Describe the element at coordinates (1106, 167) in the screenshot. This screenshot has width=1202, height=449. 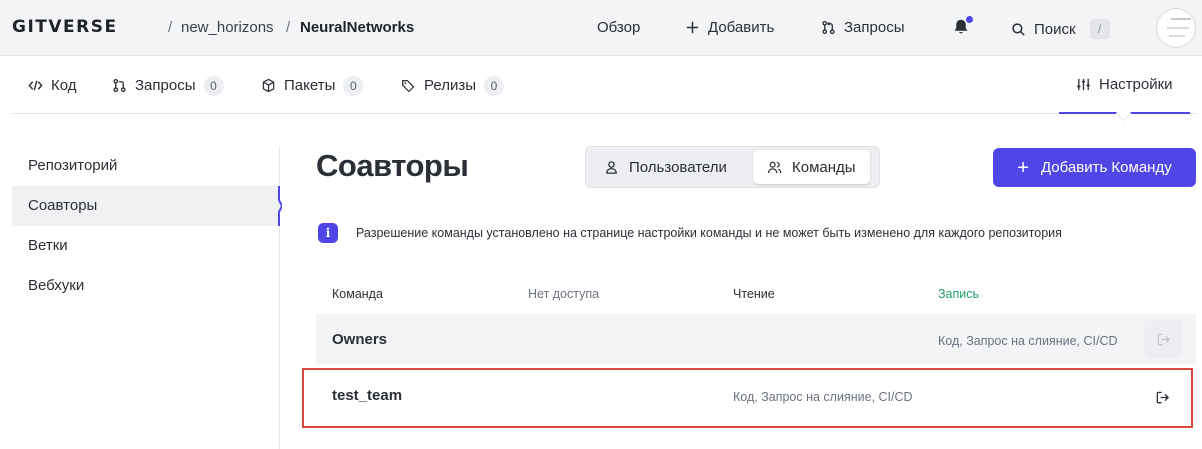
I see `add-team-label: Добавить Команду` at that location.